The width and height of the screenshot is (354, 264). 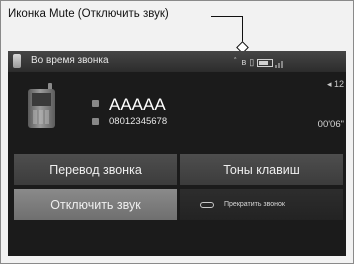 I want to click on status-title: Во время звонка, so click(x=70, y=60).